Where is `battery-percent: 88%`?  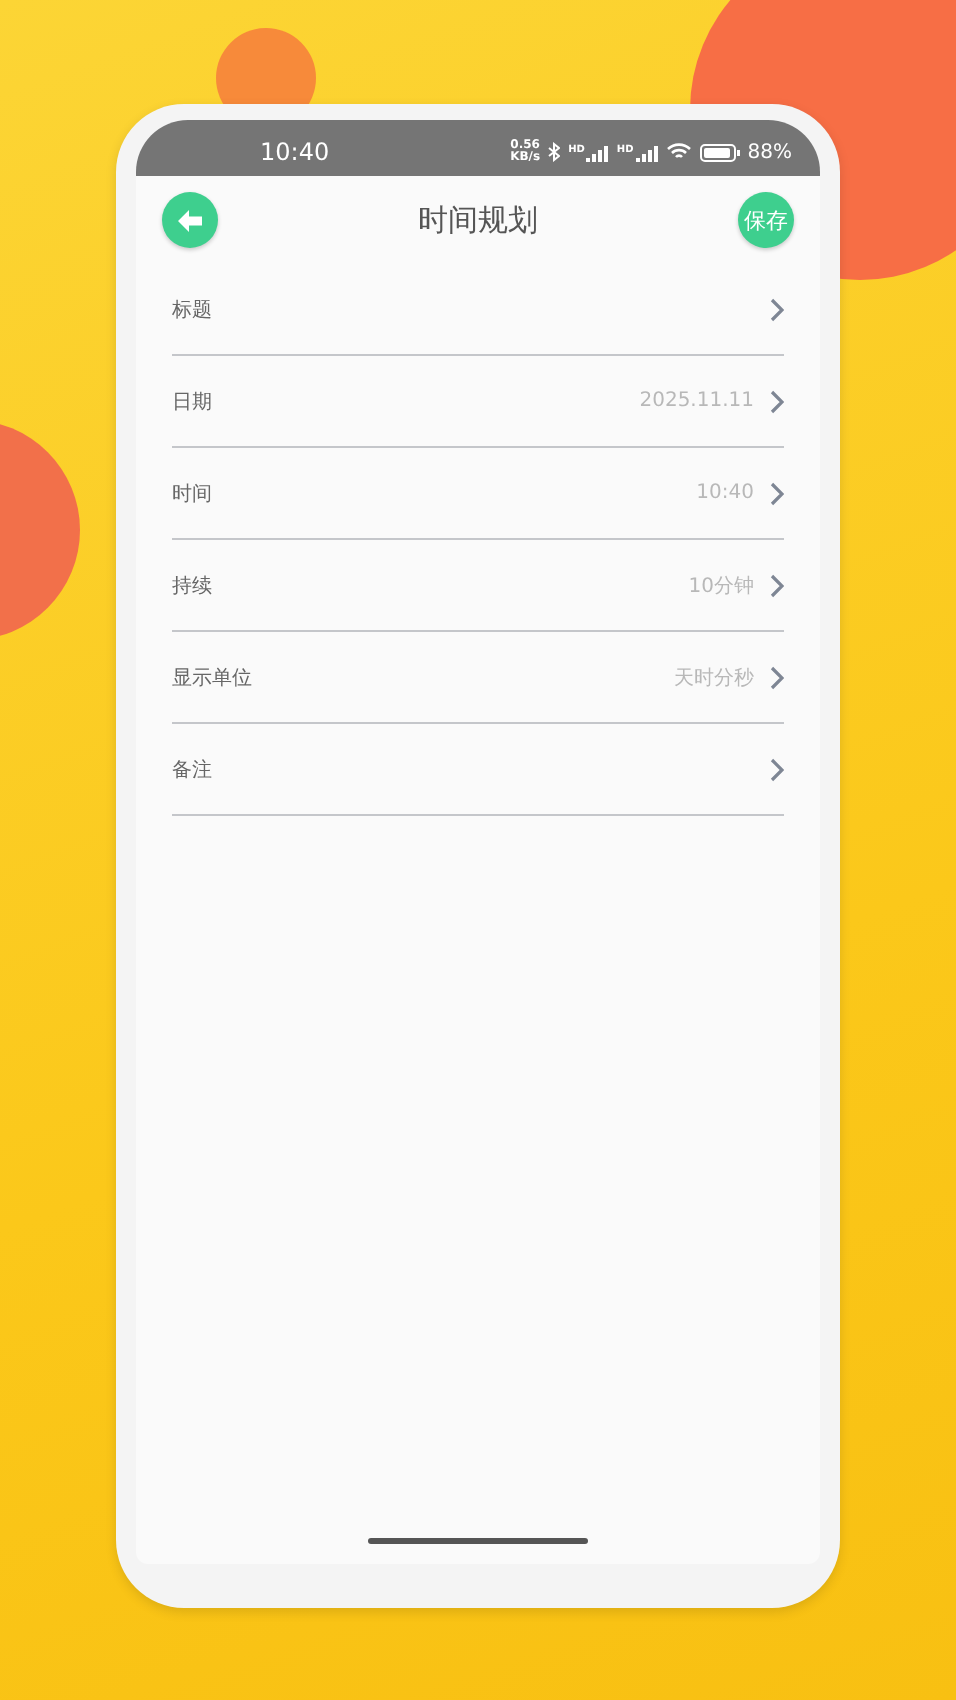 battery-percent: 88% is located at coordinates (769, 151).